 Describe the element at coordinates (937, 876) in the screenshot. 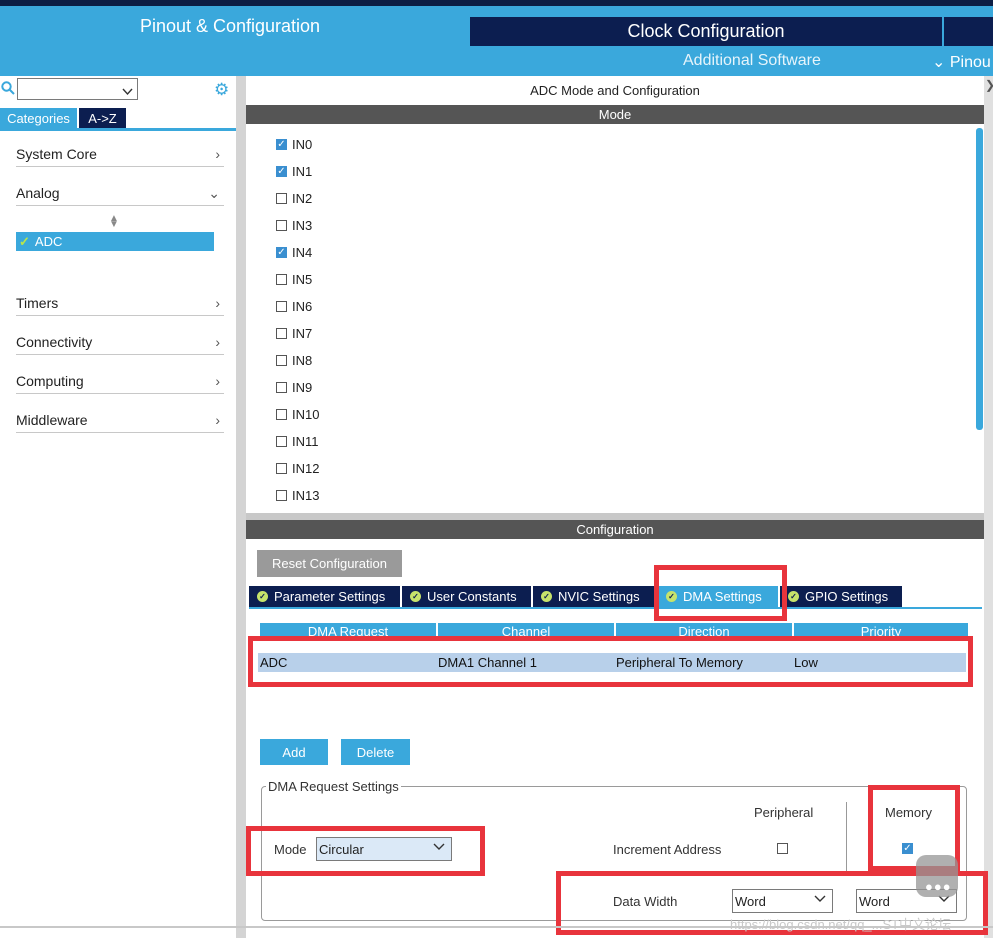

I see `chat-bubble-icon: ●●●` at that location.